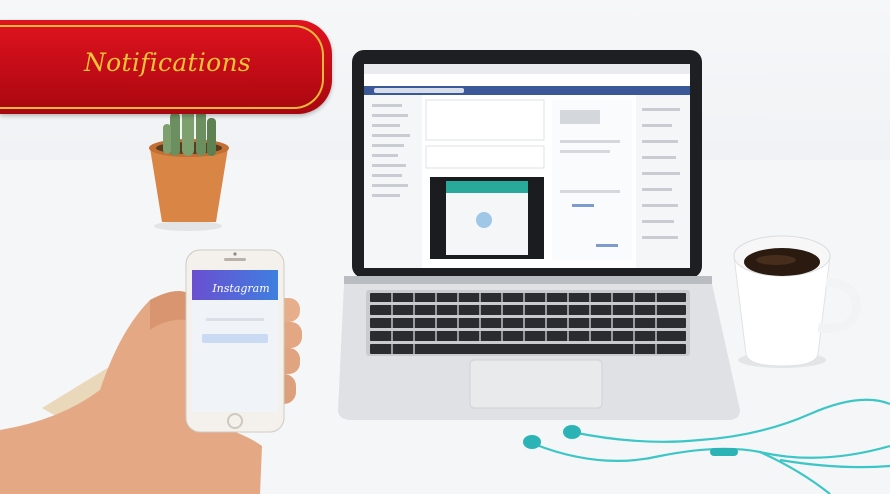 The height and width of the screenshot is (494, 890). Describe the element at coordinates (241, 288) in the screenshot. I see `instagram-app-title: Instagram` at that location.